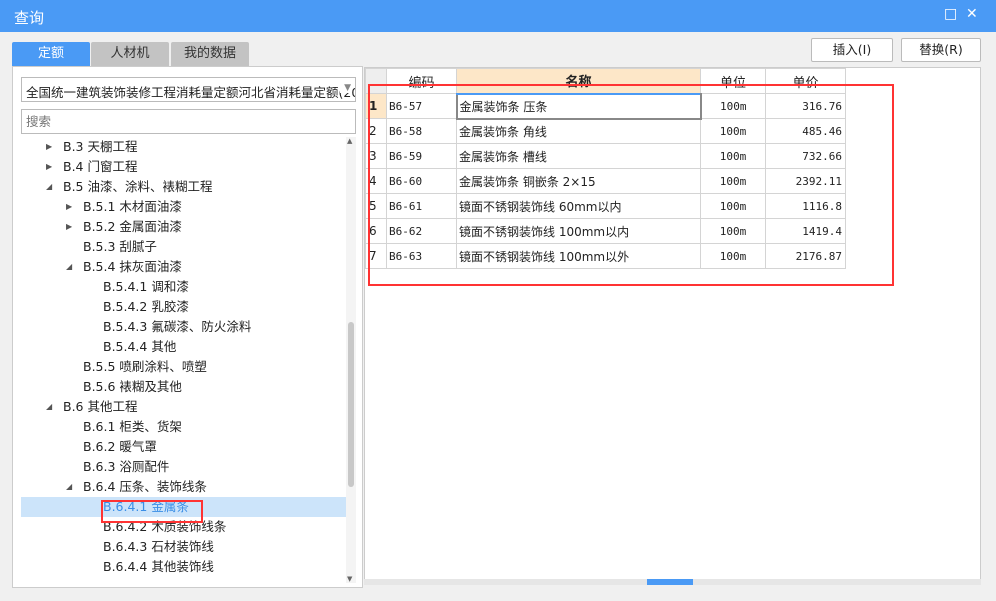 This screenshot has width=996, height=601. What do you see at coordinates (210, 54) in the screenshot?
I see `tab-my-data: 我的数据` at bounding box center [210, 54].